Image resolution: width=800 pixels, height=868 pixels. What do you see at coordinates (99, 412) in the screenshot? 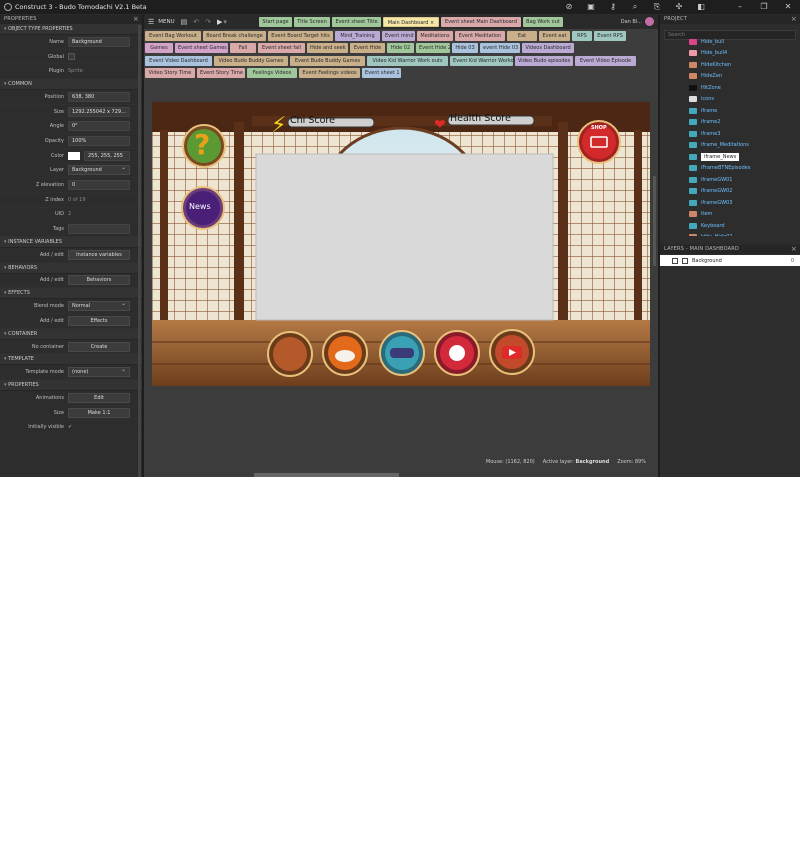
I see `prop-button-make-1-1: Make 1:1` at bounding box center [99, 412].